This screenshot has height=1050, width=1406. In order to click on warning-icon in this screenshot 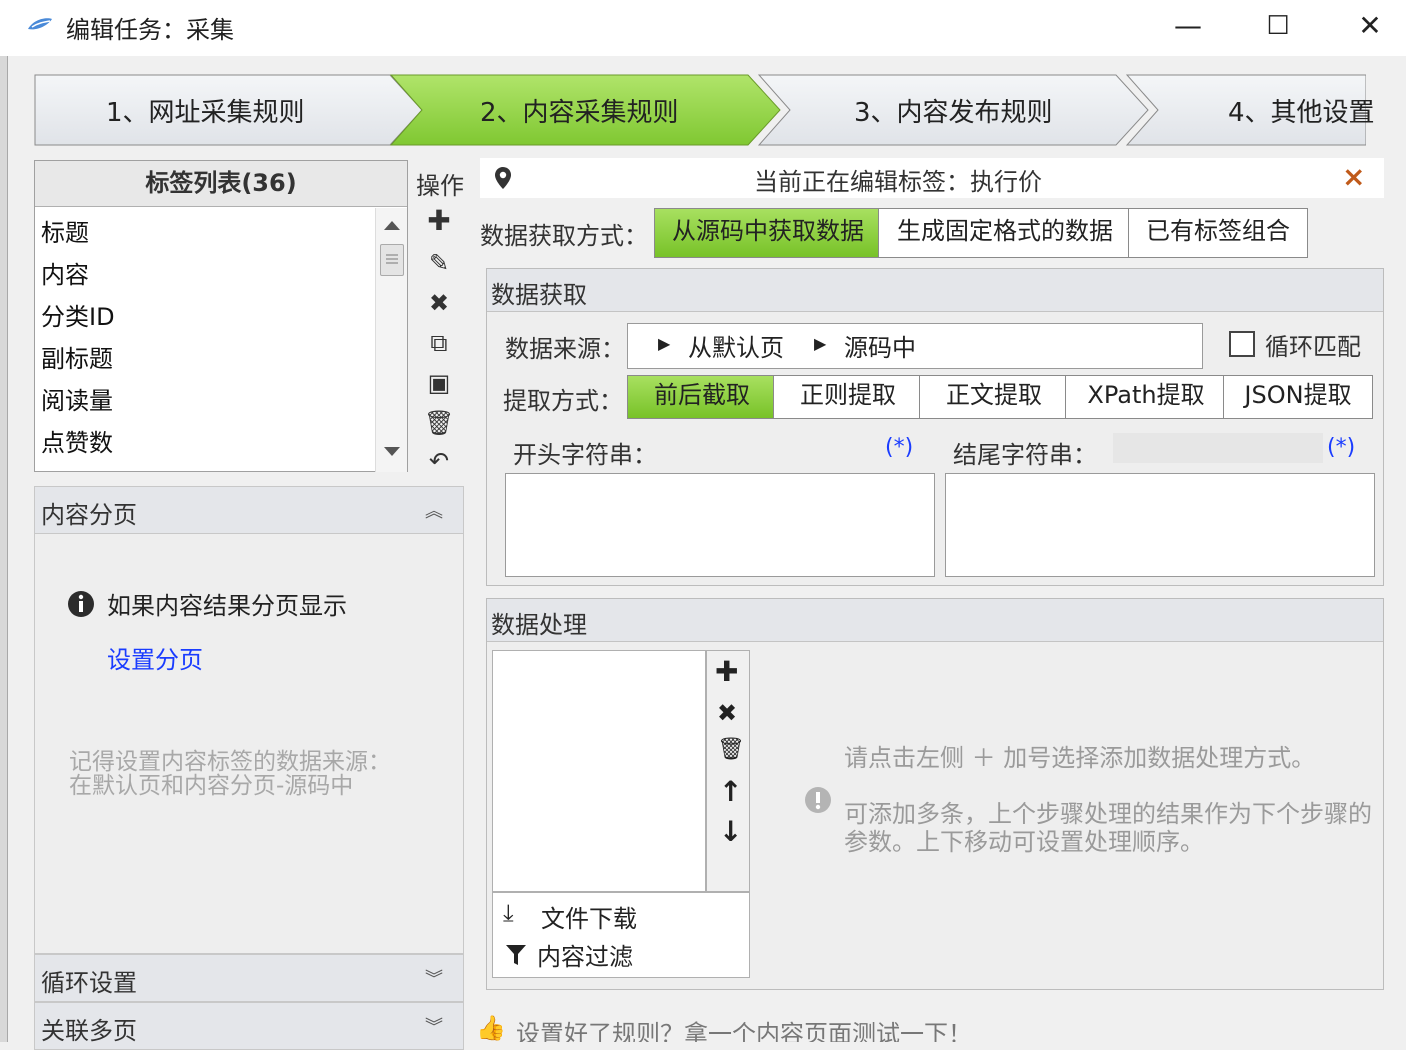, I will do `click(818, 800)`.